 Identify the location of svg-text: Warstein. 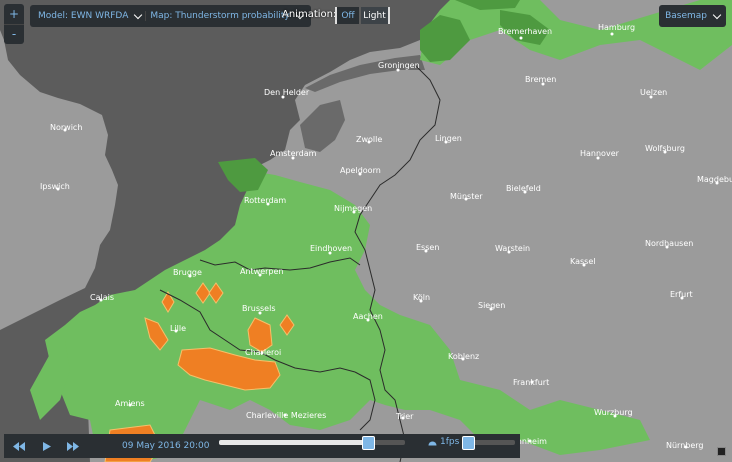
(512, 248).